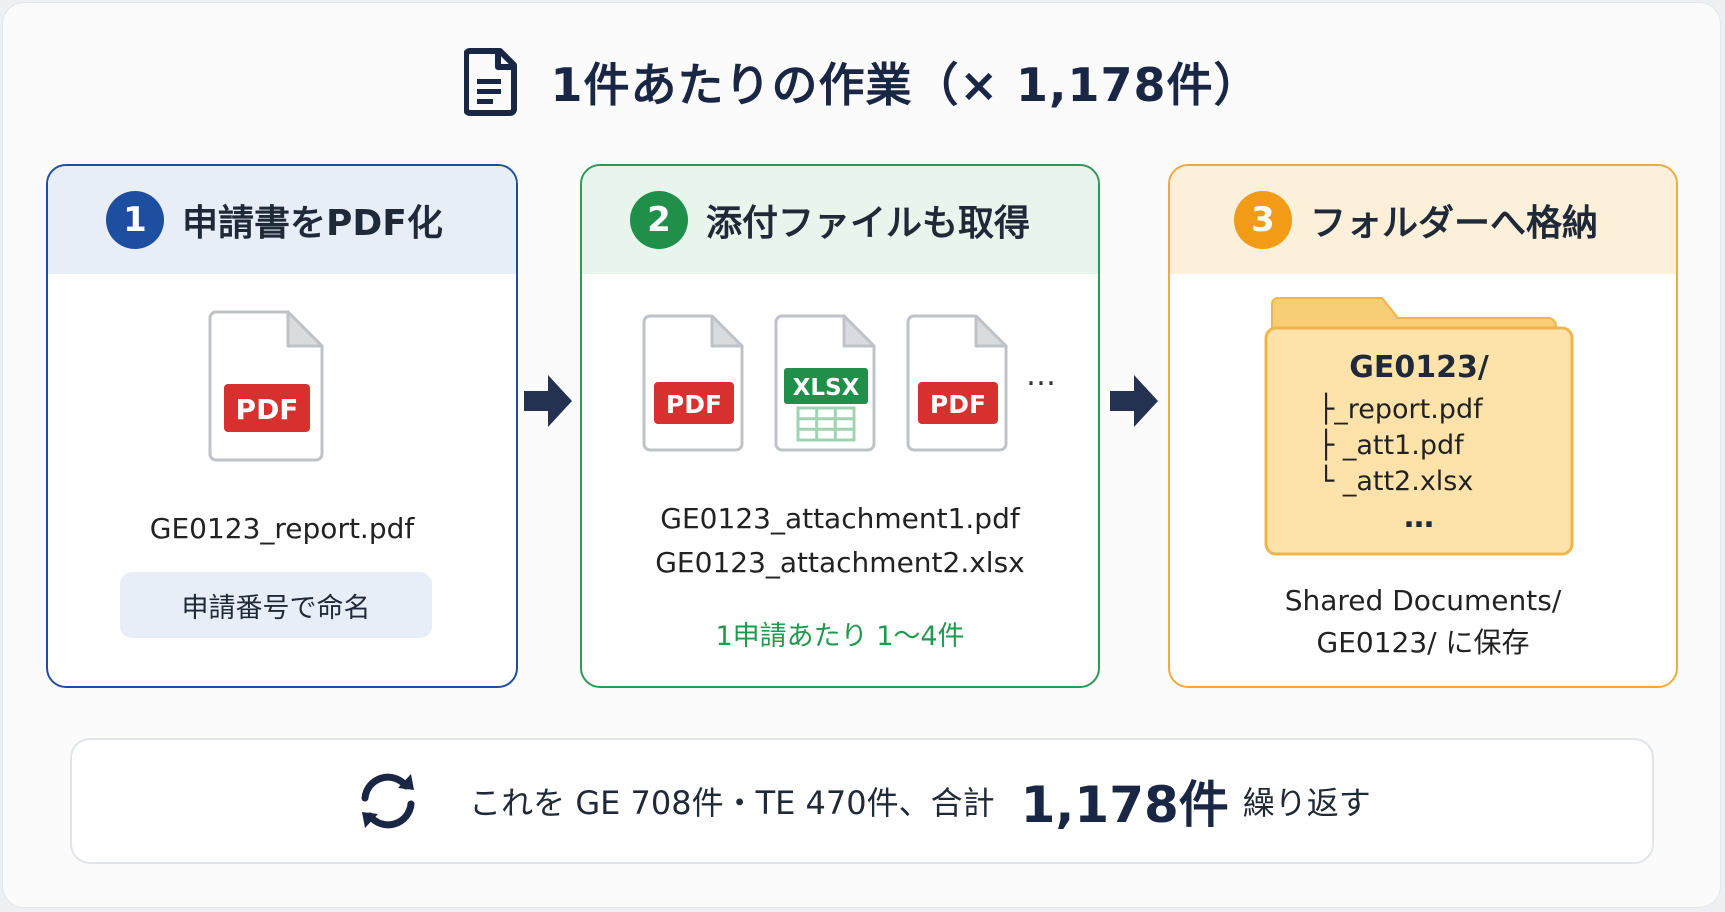  Describe the element at coordinates (135, 220) in the screenshot. I see `step-number-badge: 1` at that location.